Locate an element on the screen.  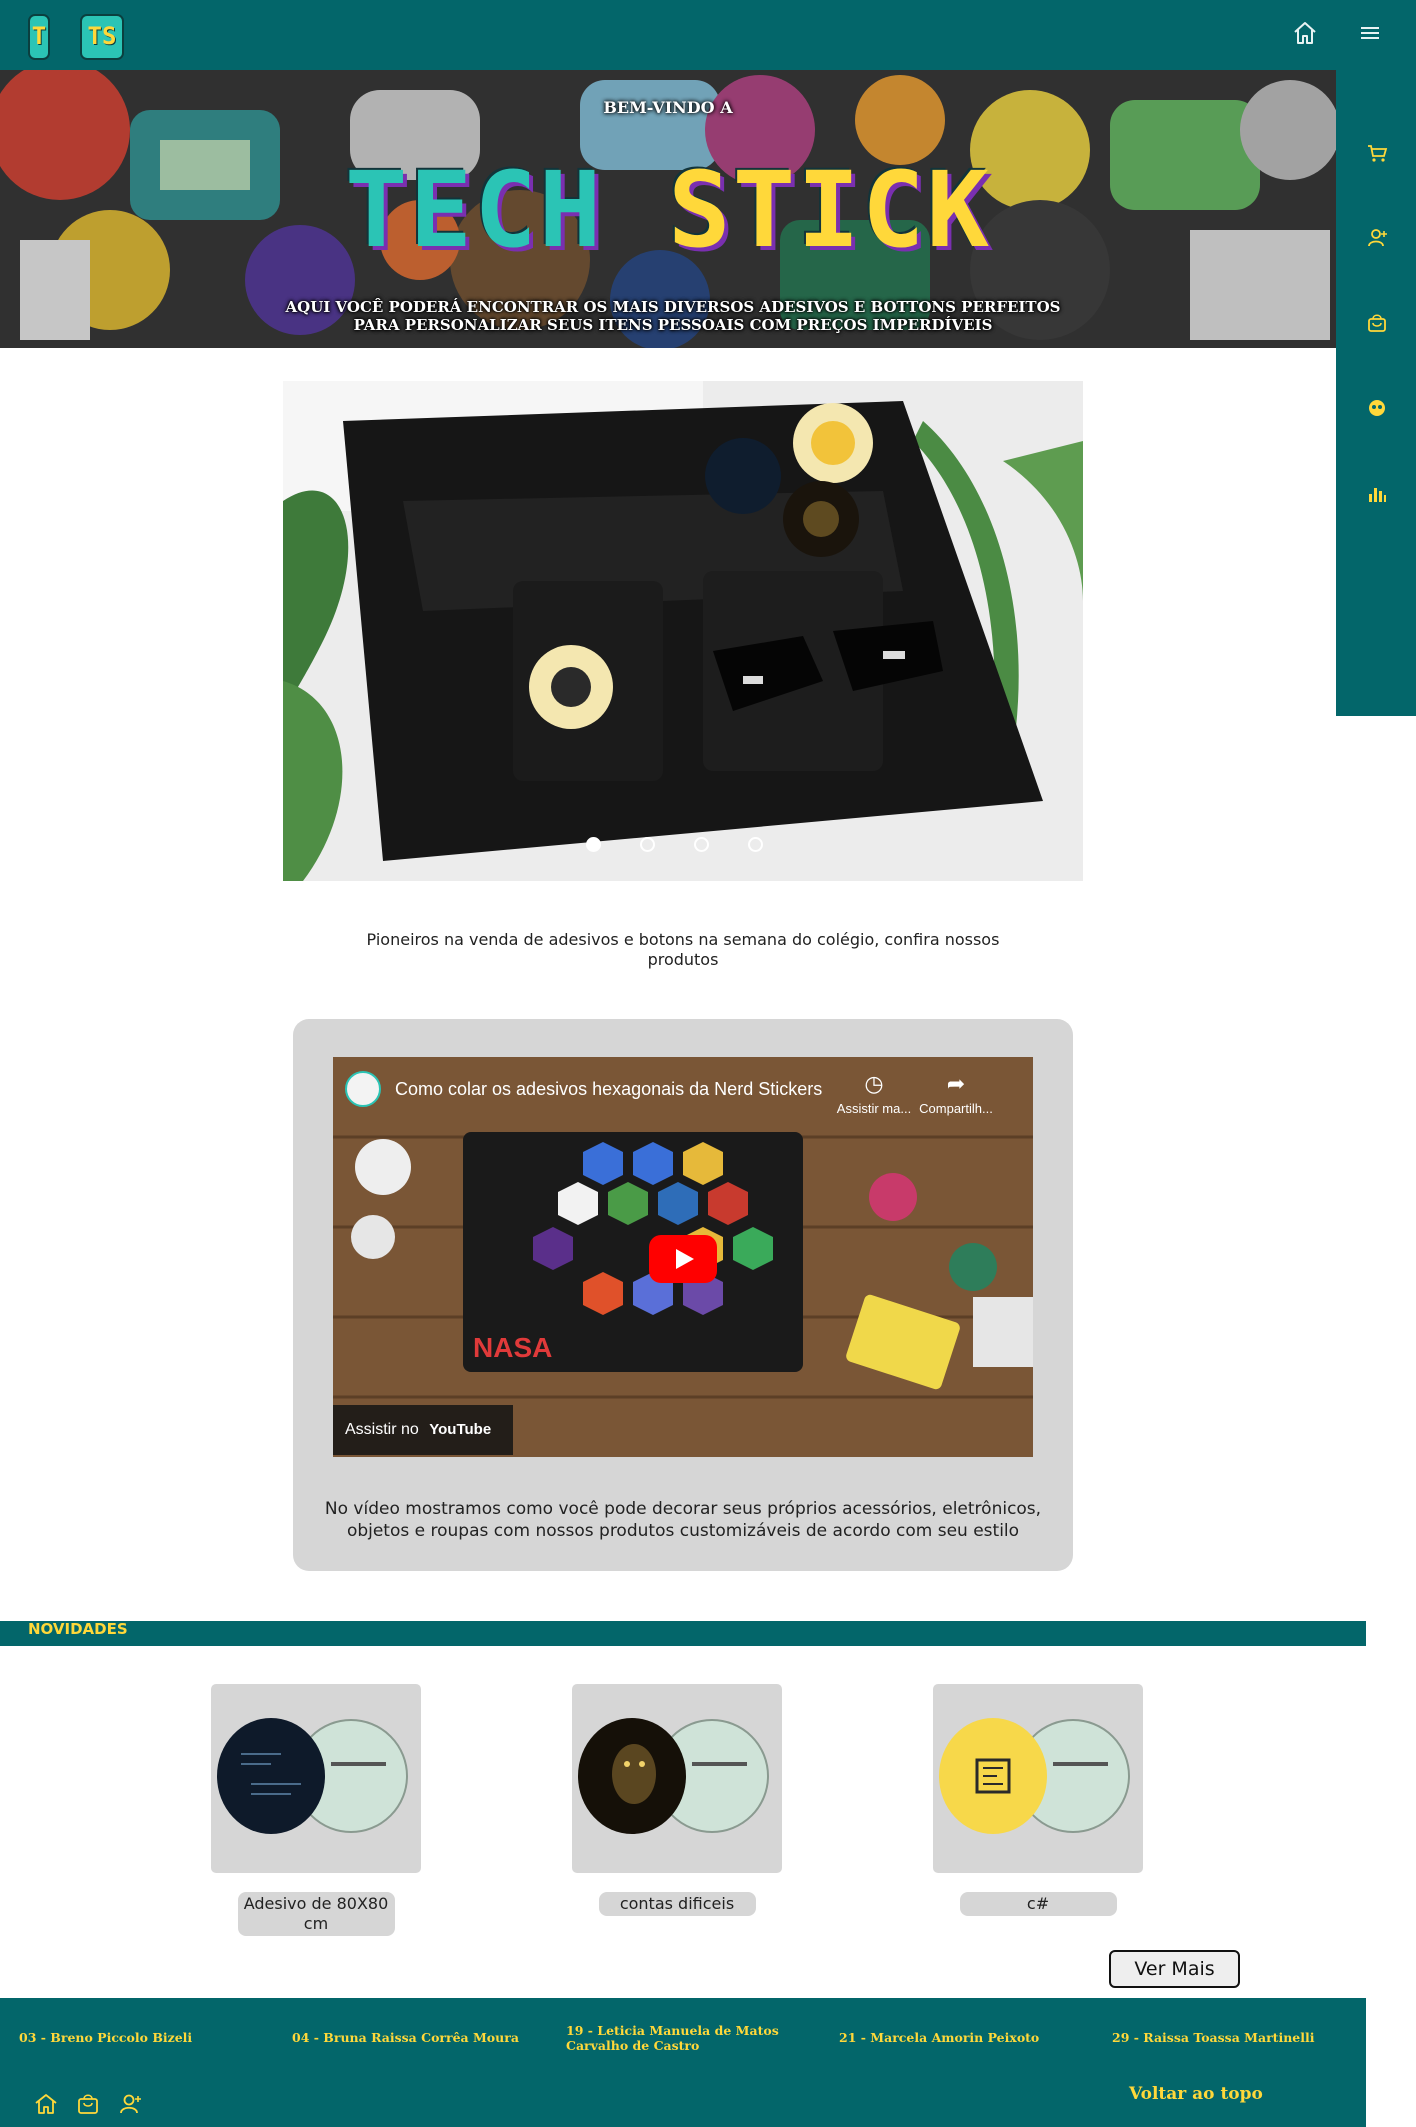
novidades-bar is located at coordinates (683, 1633).